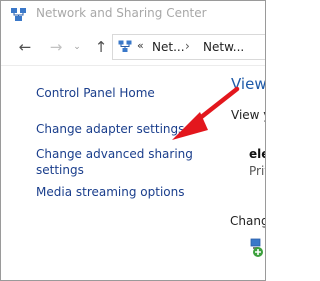  Describe the element at coordinates (121, 13) in the screenshot. I see `window-title: Network and Sharing Center` at that location.